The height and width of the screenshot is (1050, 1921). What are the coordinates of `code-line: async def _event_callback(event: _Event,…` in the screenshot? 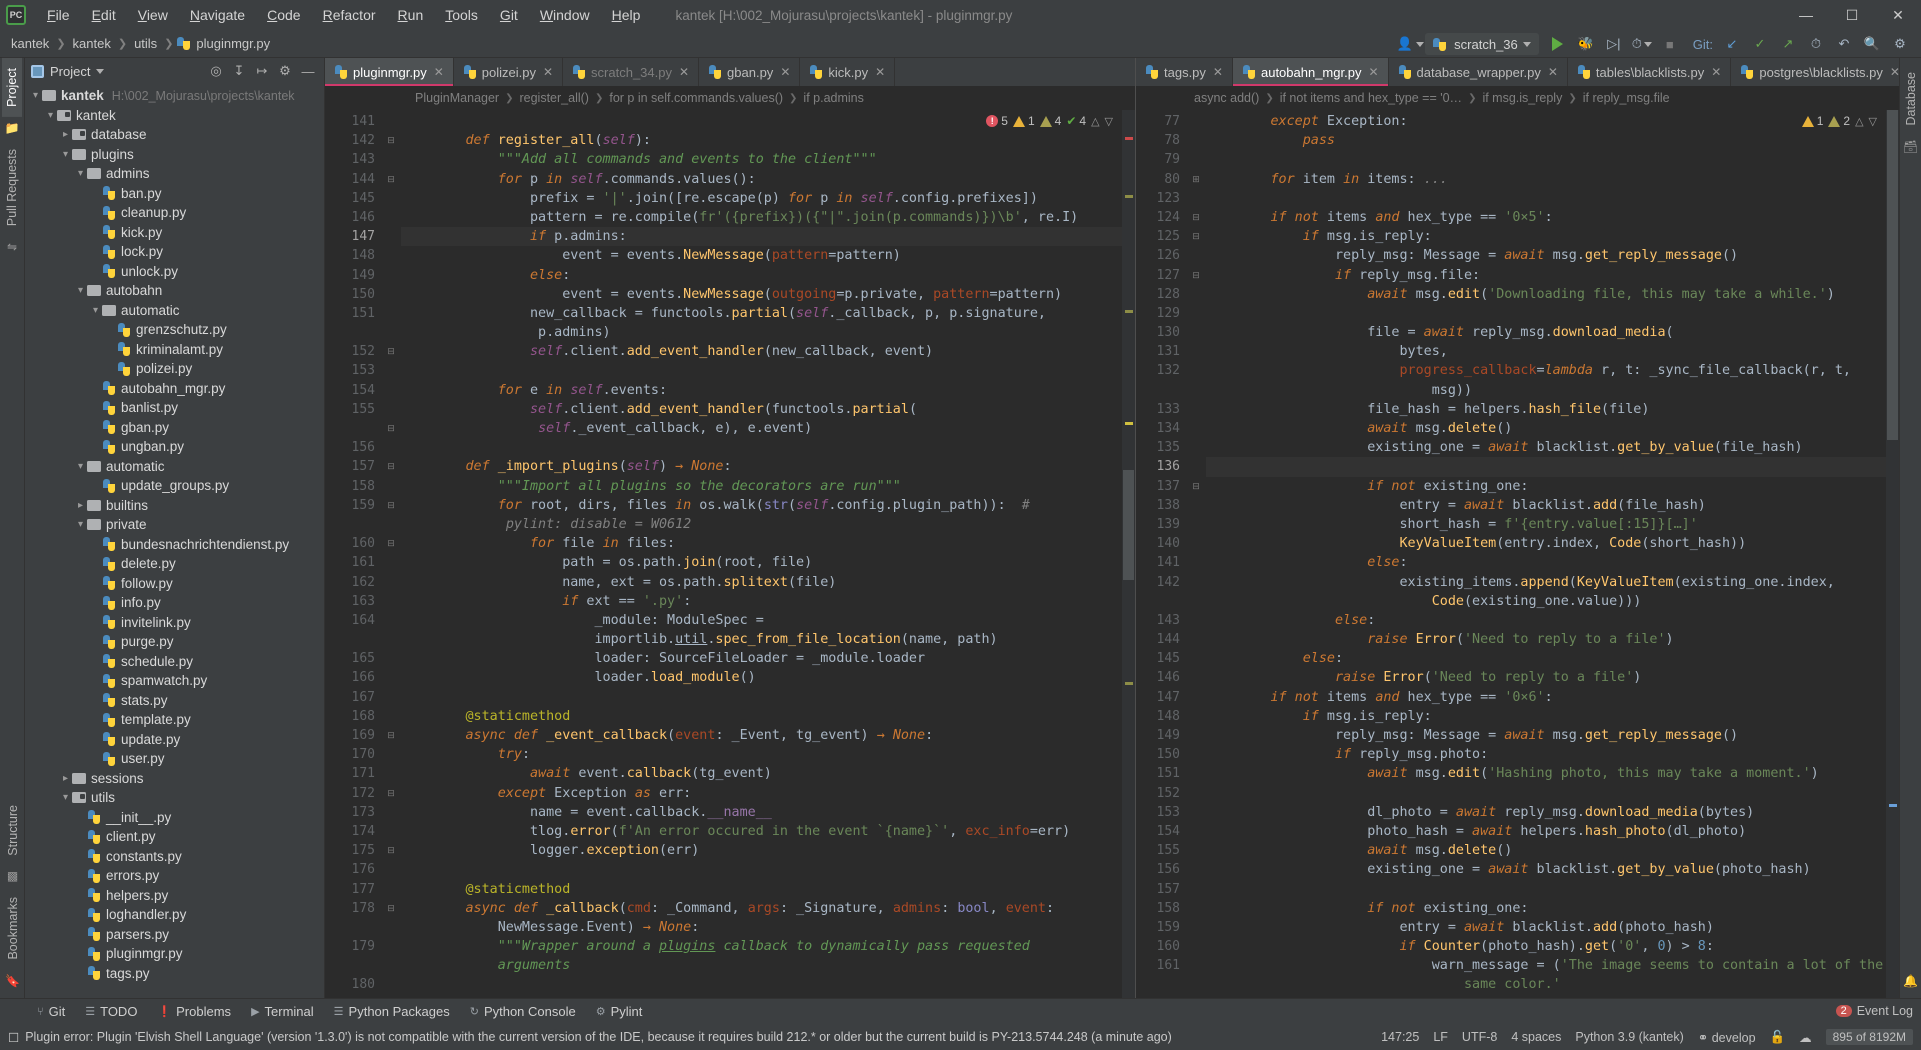 It's located at (761, 735).